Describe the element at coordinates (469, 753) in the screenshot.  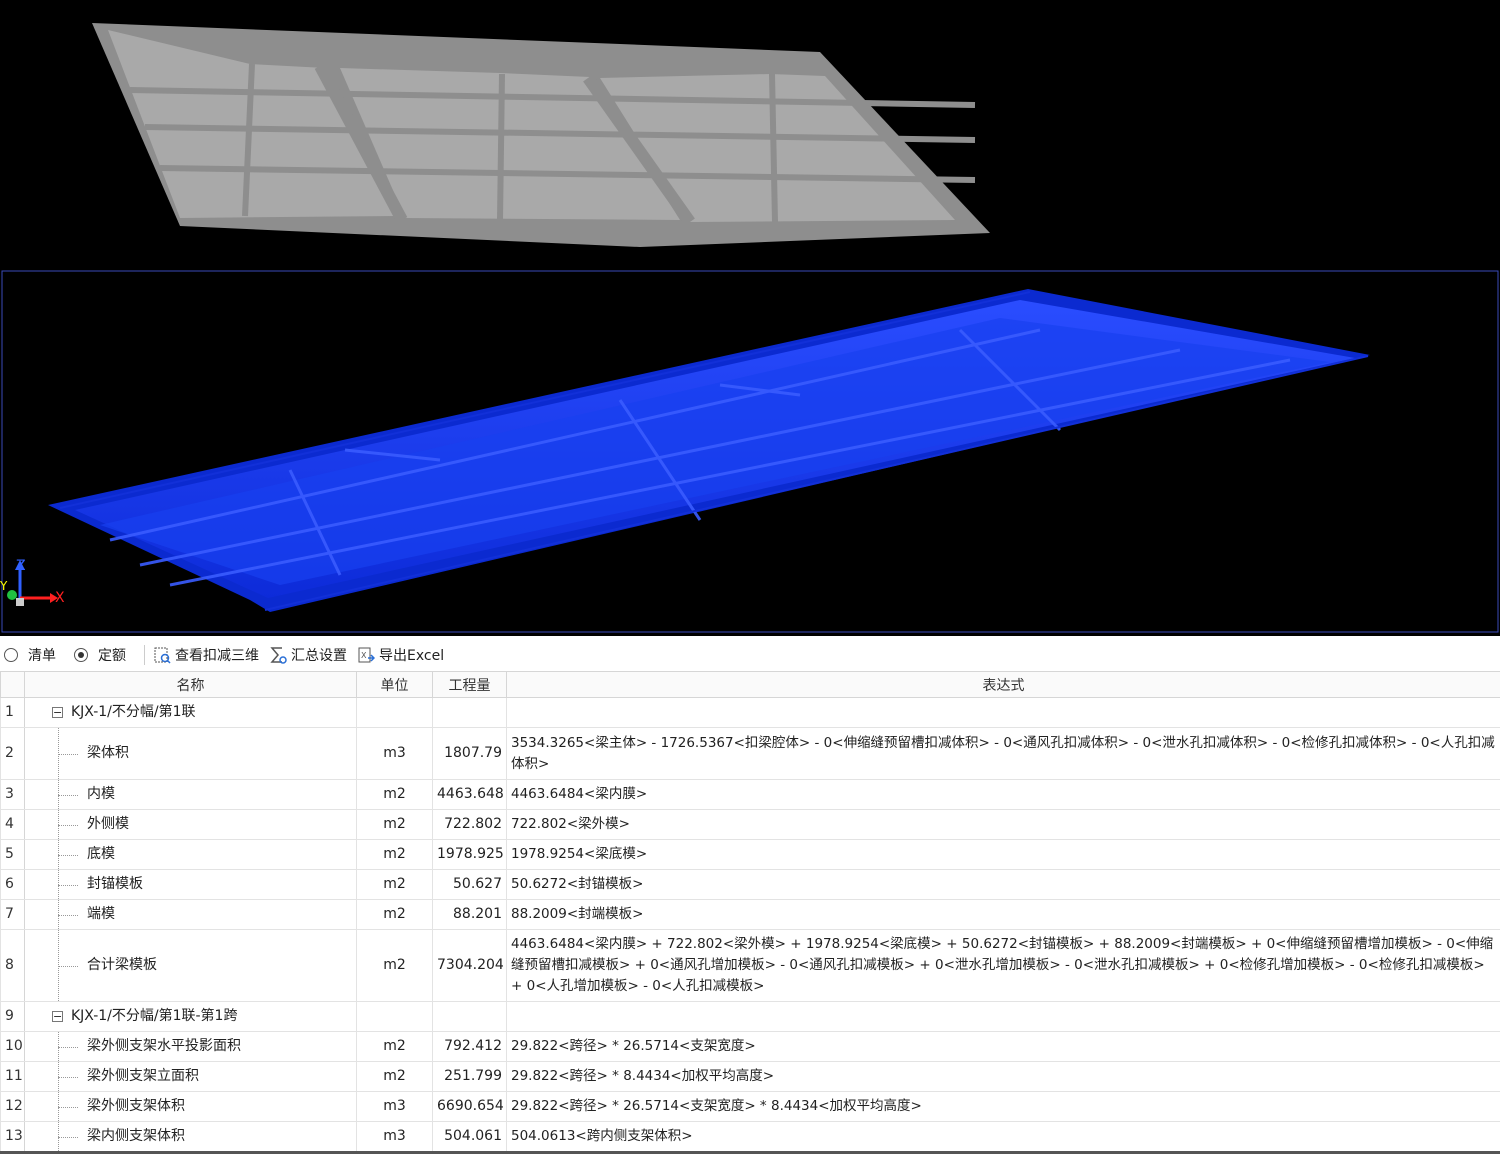
I see `quantity-cell: 1807.79` at that location.